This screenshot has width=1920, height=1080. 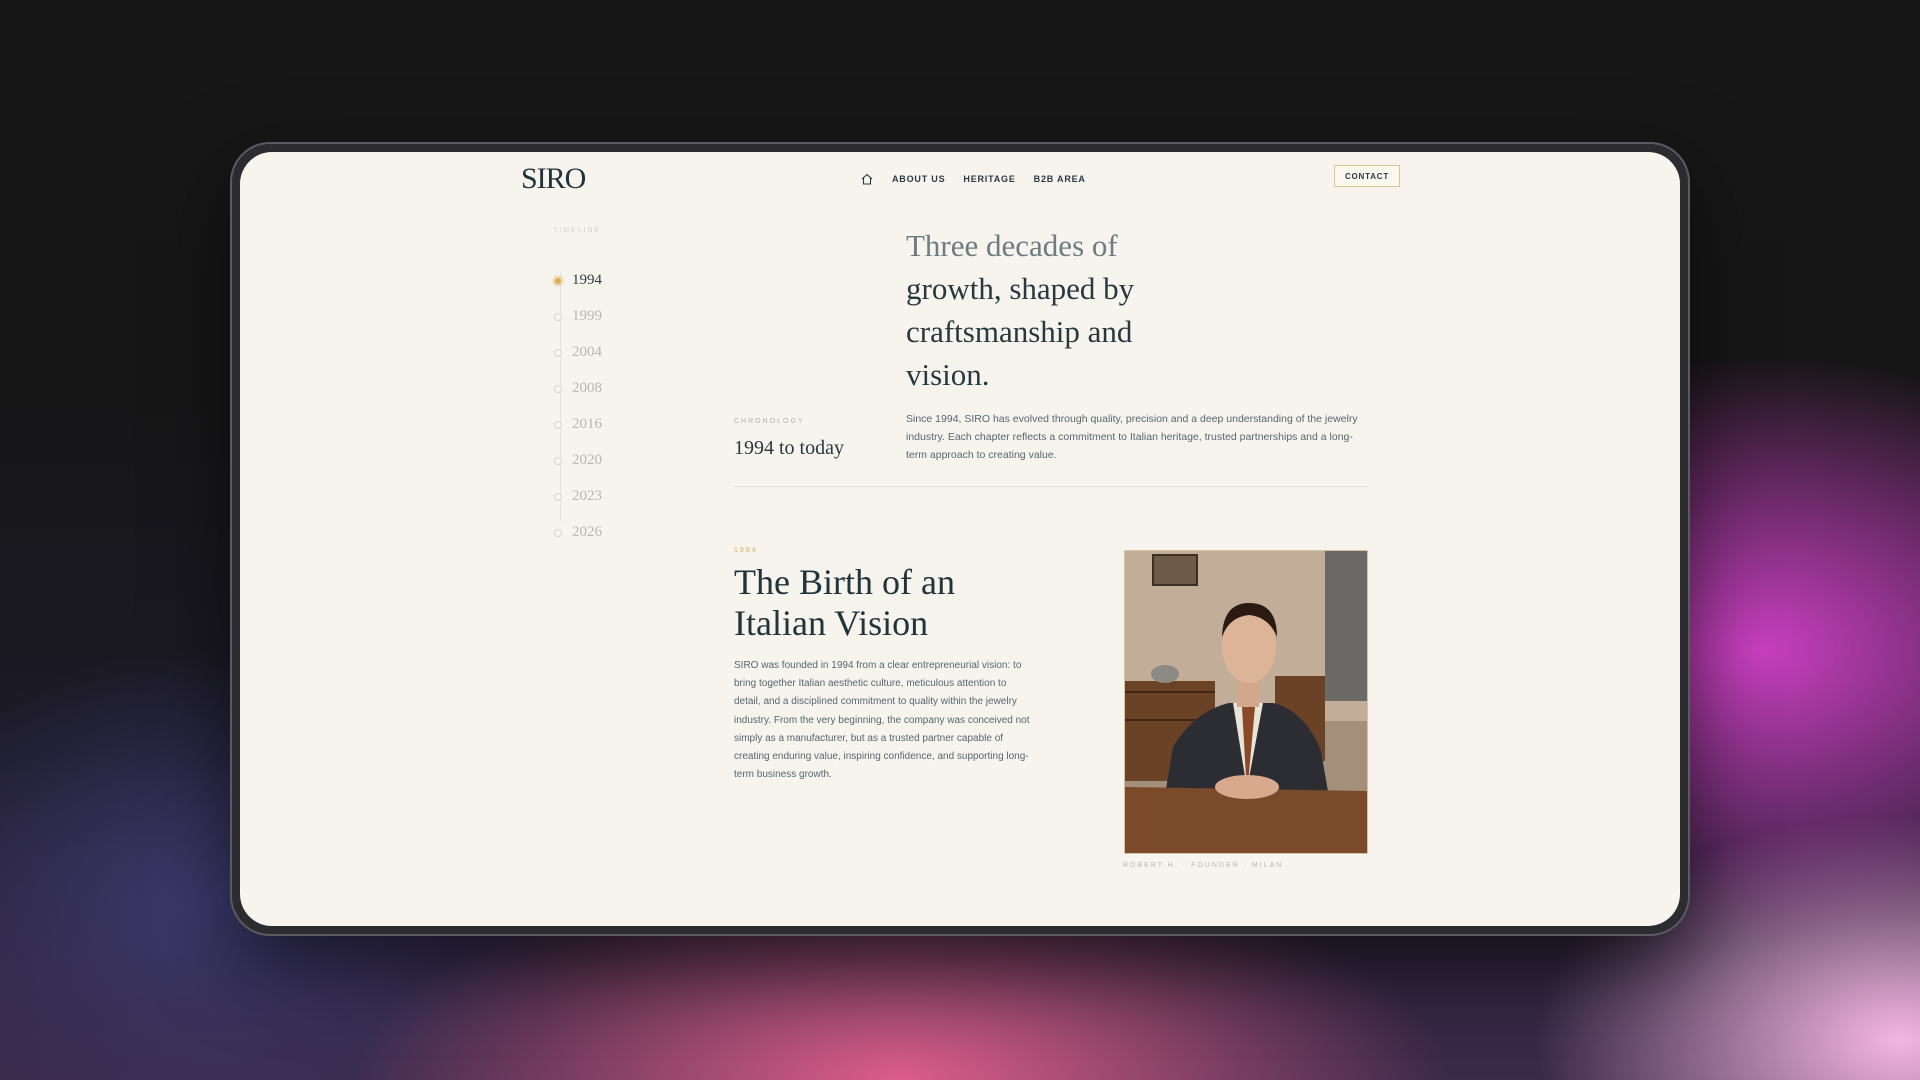 I want to click on timeline-item-2008: 2008, so click(x=578, y=388).